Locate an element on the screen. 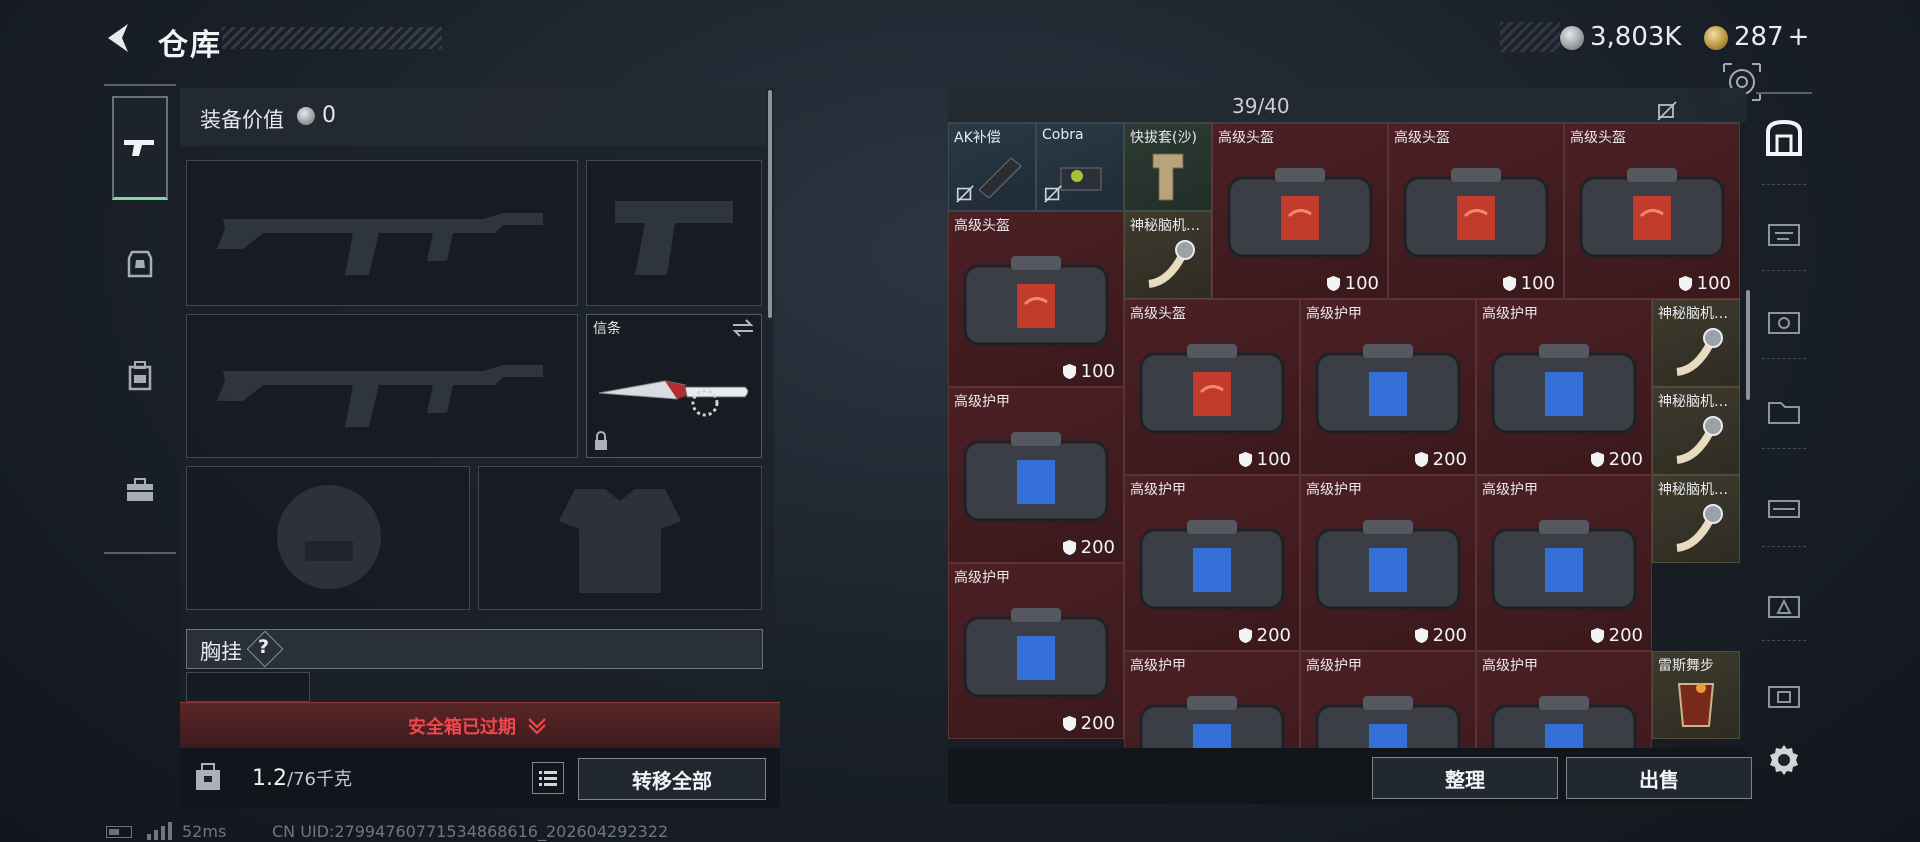  category-rail is located at coordinates (140, 319).